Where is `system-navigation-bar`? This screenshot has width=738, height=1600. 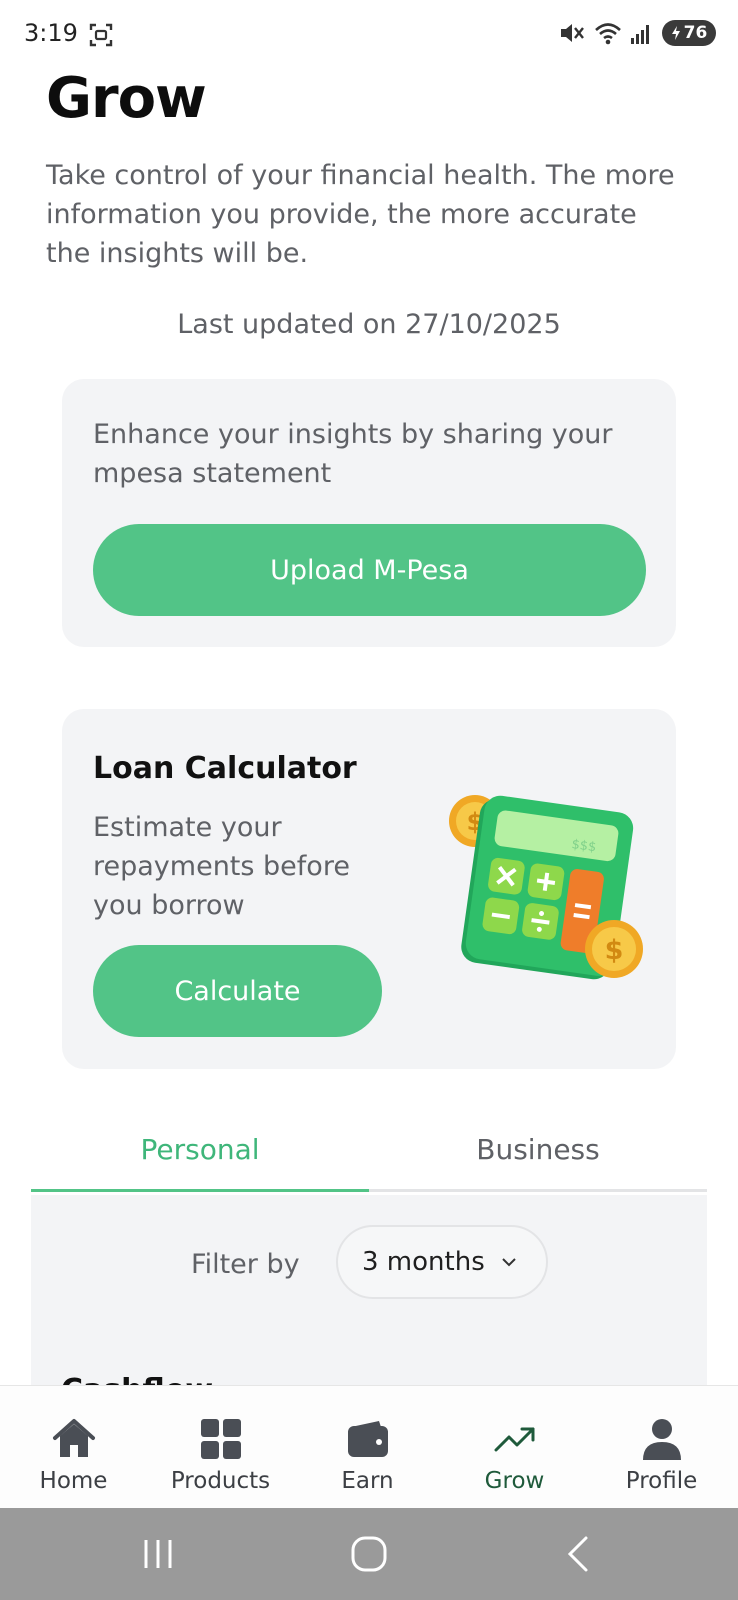
system-navigation-bar is located at coordinates (369, 1554).